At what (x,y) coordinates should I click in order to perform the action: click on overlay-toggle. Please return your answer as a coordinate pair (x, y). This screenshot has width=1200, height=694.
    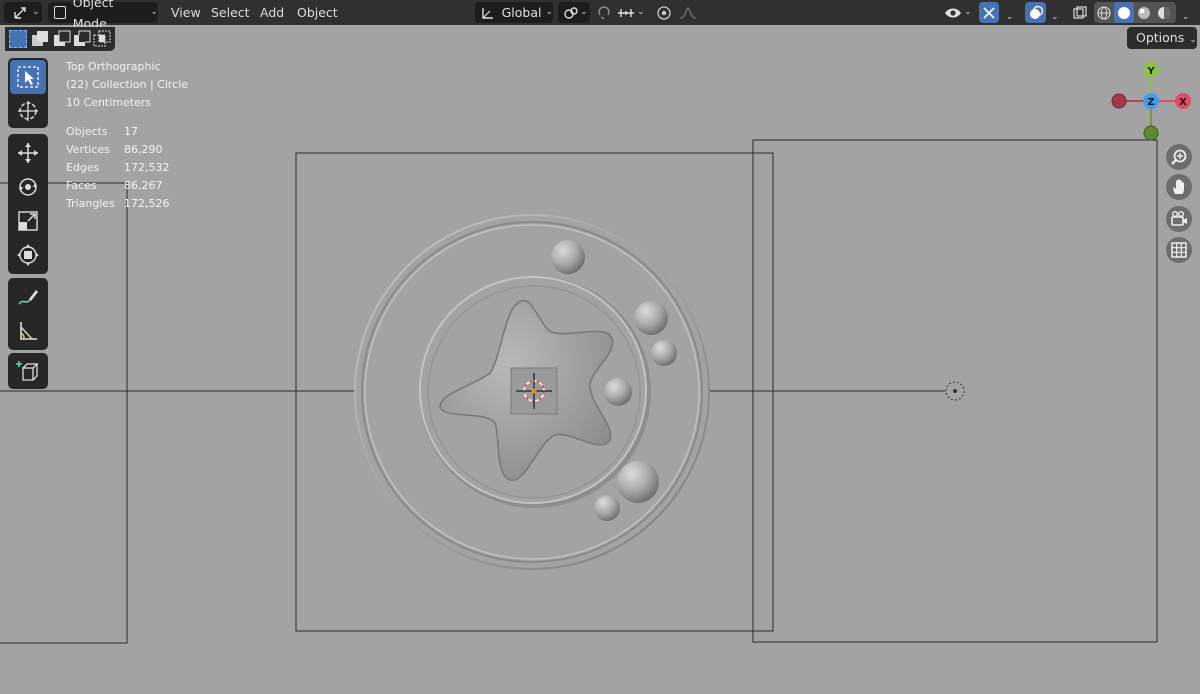
    Looking at the image, I should click on (1035, 12).